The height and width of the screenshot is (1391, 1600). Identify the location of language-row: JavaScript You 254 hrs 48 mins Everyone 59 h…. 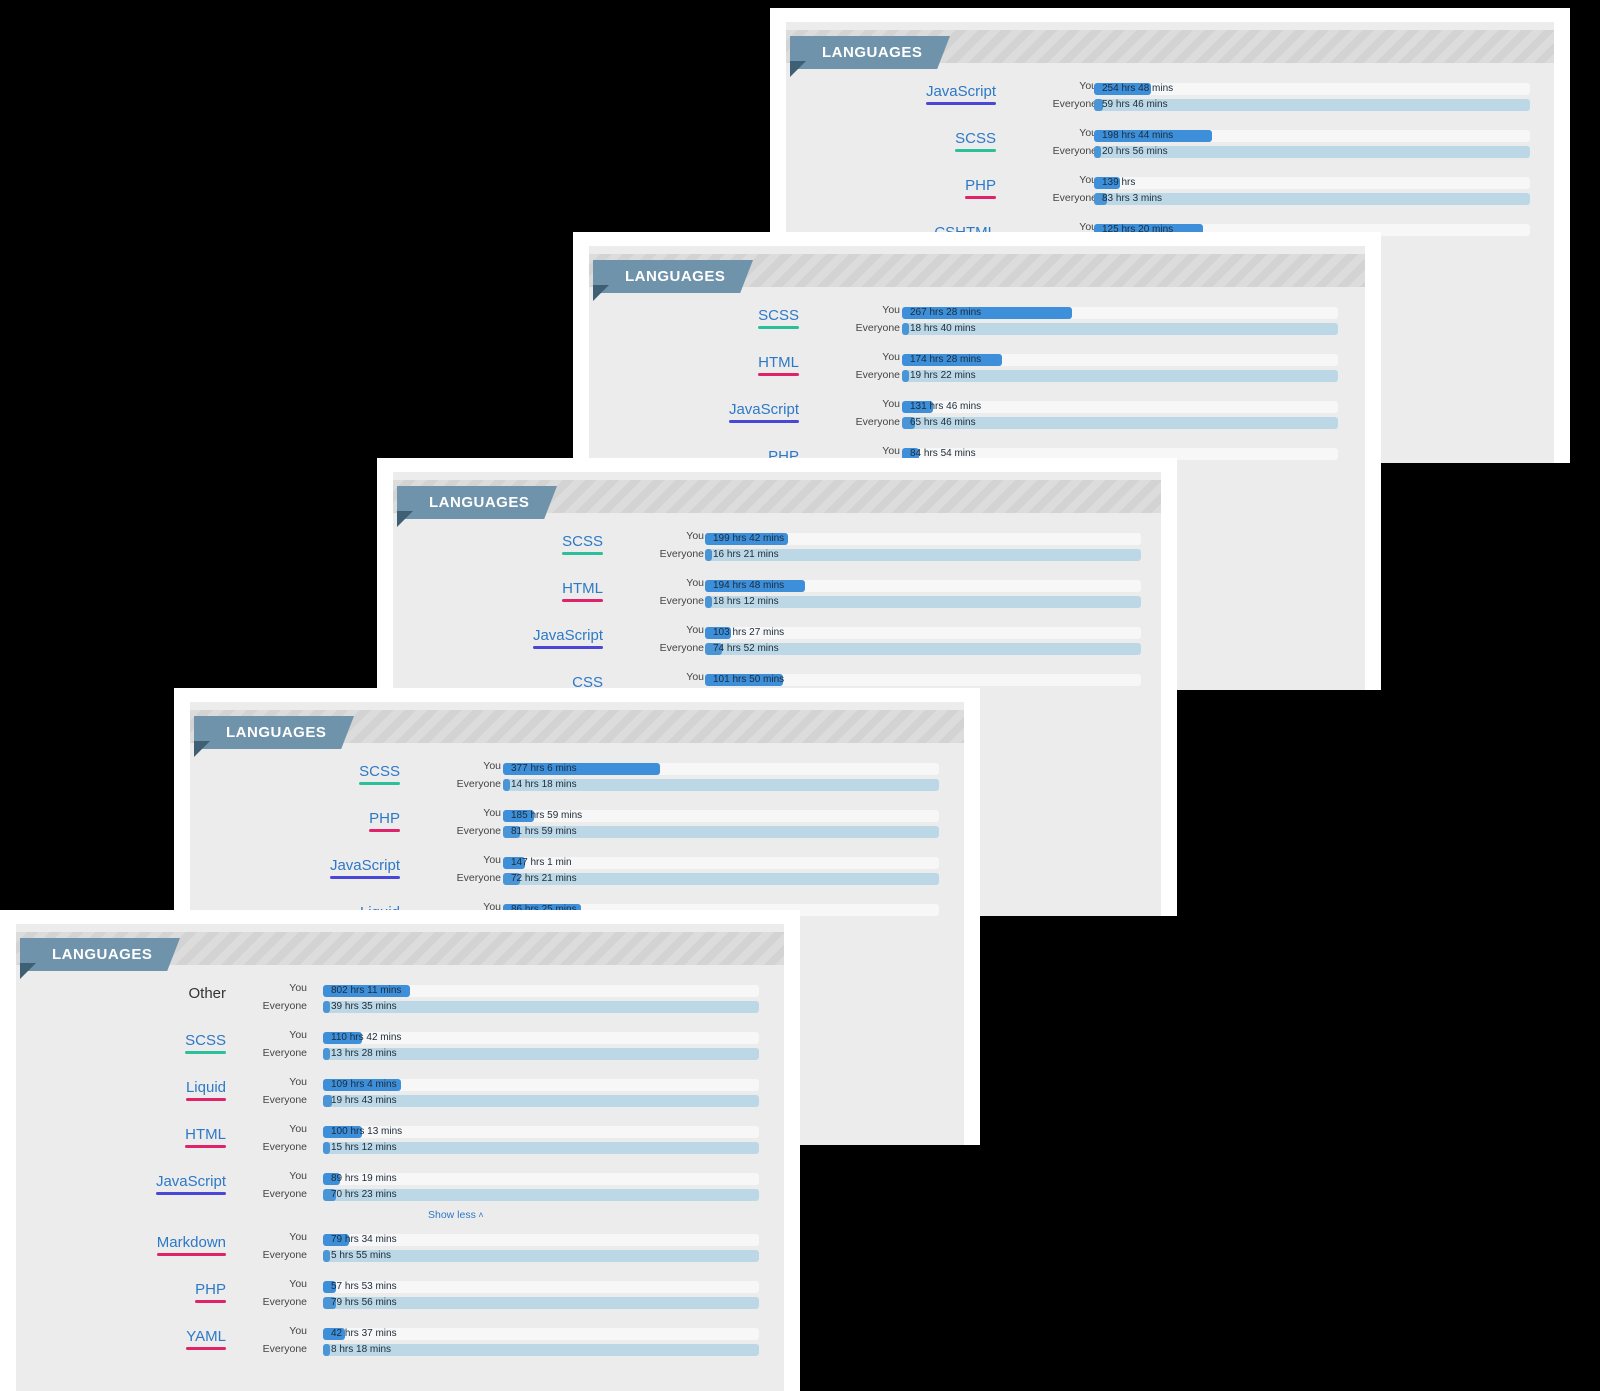
(1170, 103).